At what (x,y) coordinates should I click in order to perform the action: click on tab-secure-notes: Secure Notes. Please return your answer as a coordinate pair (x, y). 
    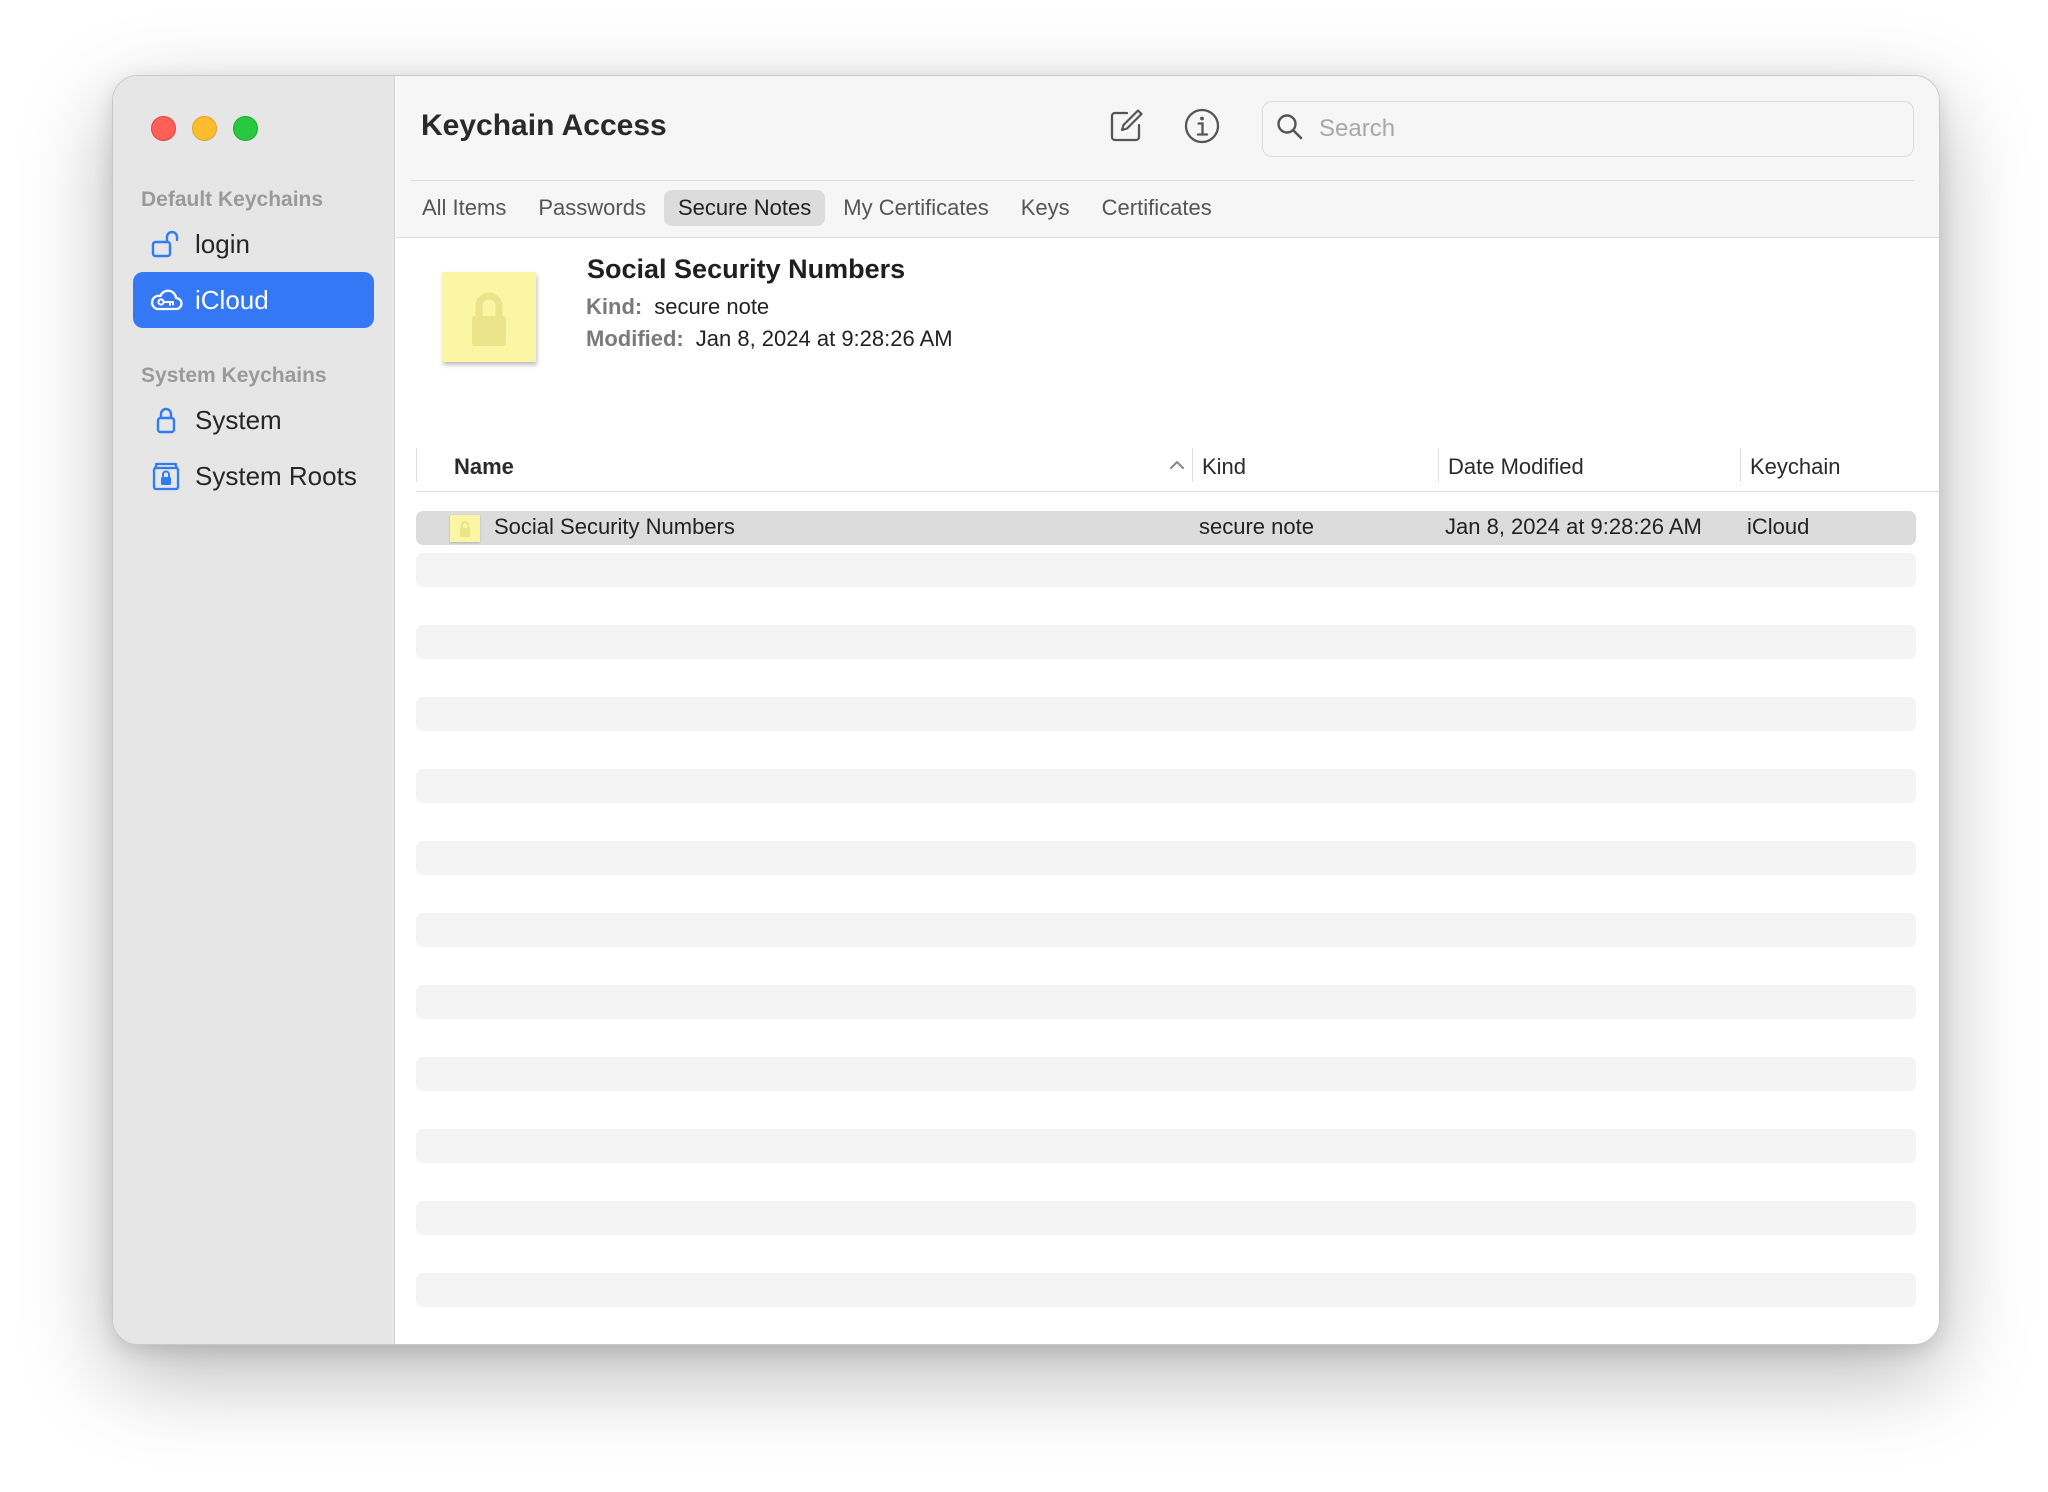
    Looking at the image, I should click on (744, 208).